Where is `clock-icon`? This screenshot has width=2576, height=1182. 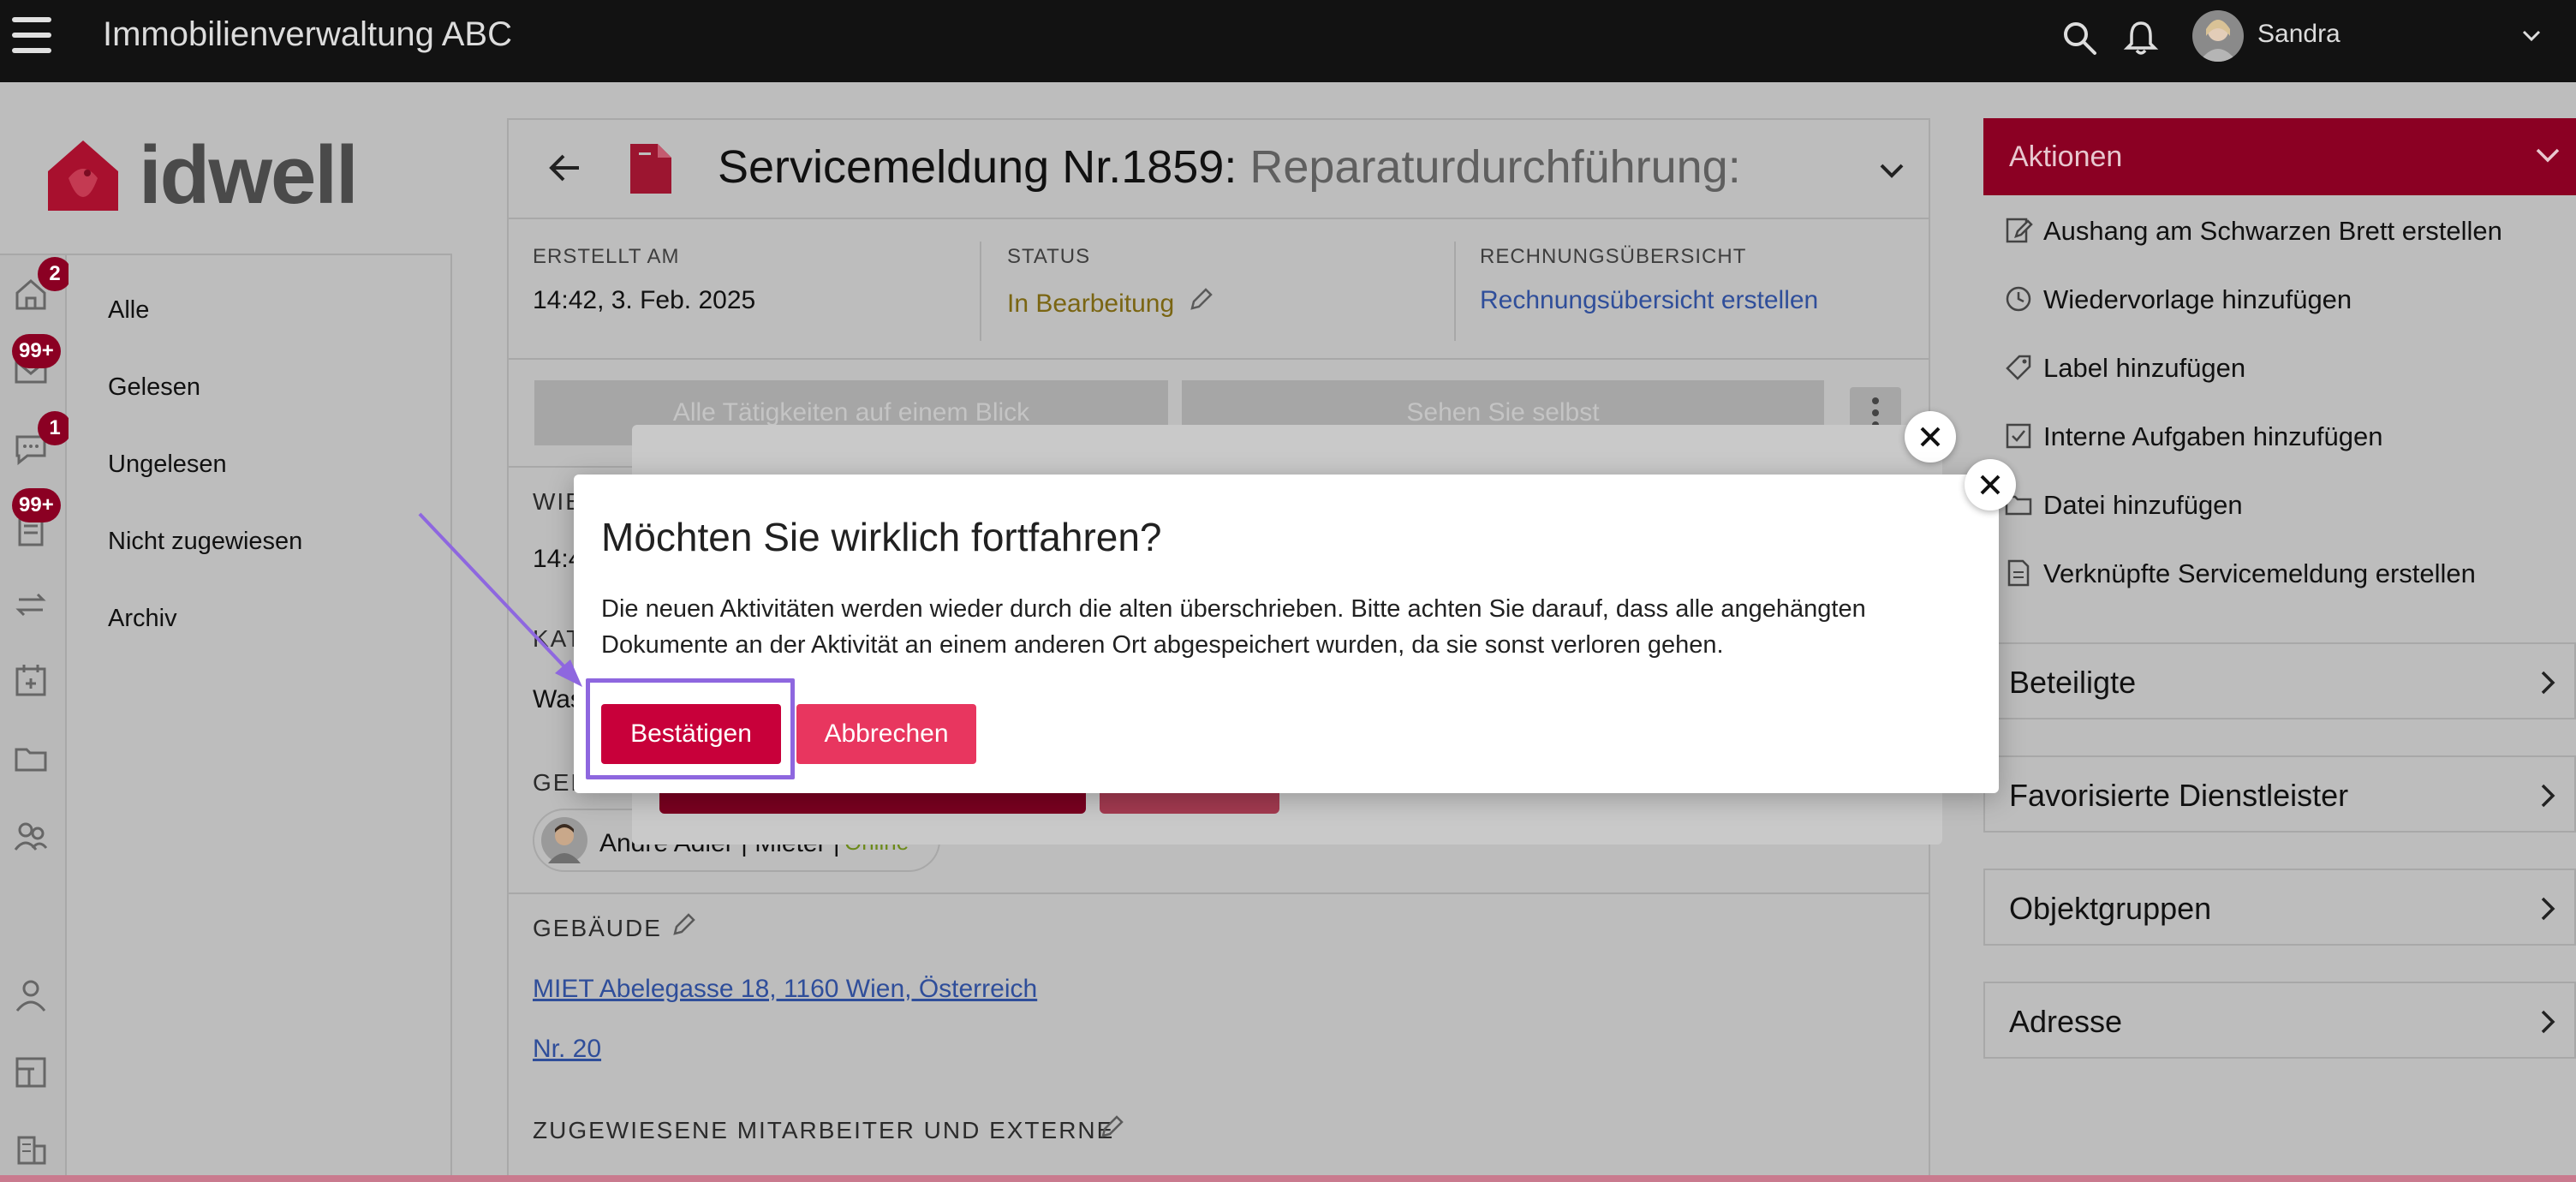
clock-icon is located at coordinates (2019, 299).